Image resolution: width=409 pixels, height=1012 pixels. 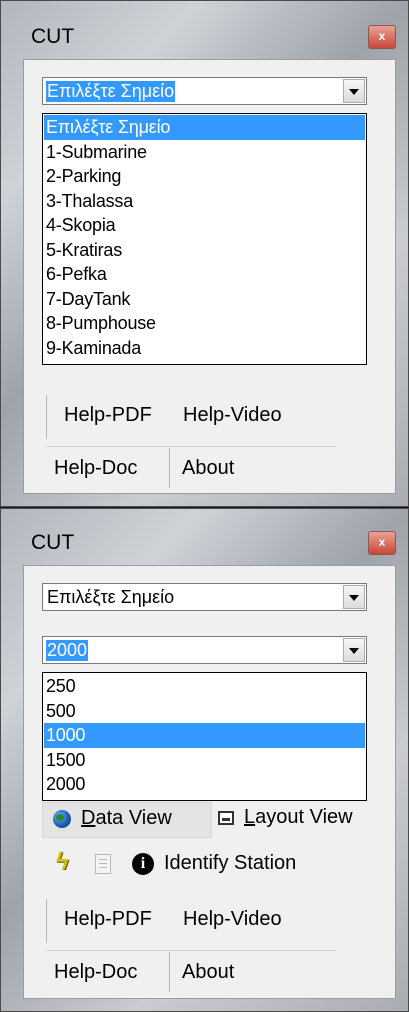 What do you see at coordinates (103, 864) in the screenshot?
I see `memo-icon` at bounding box center [103, 864].